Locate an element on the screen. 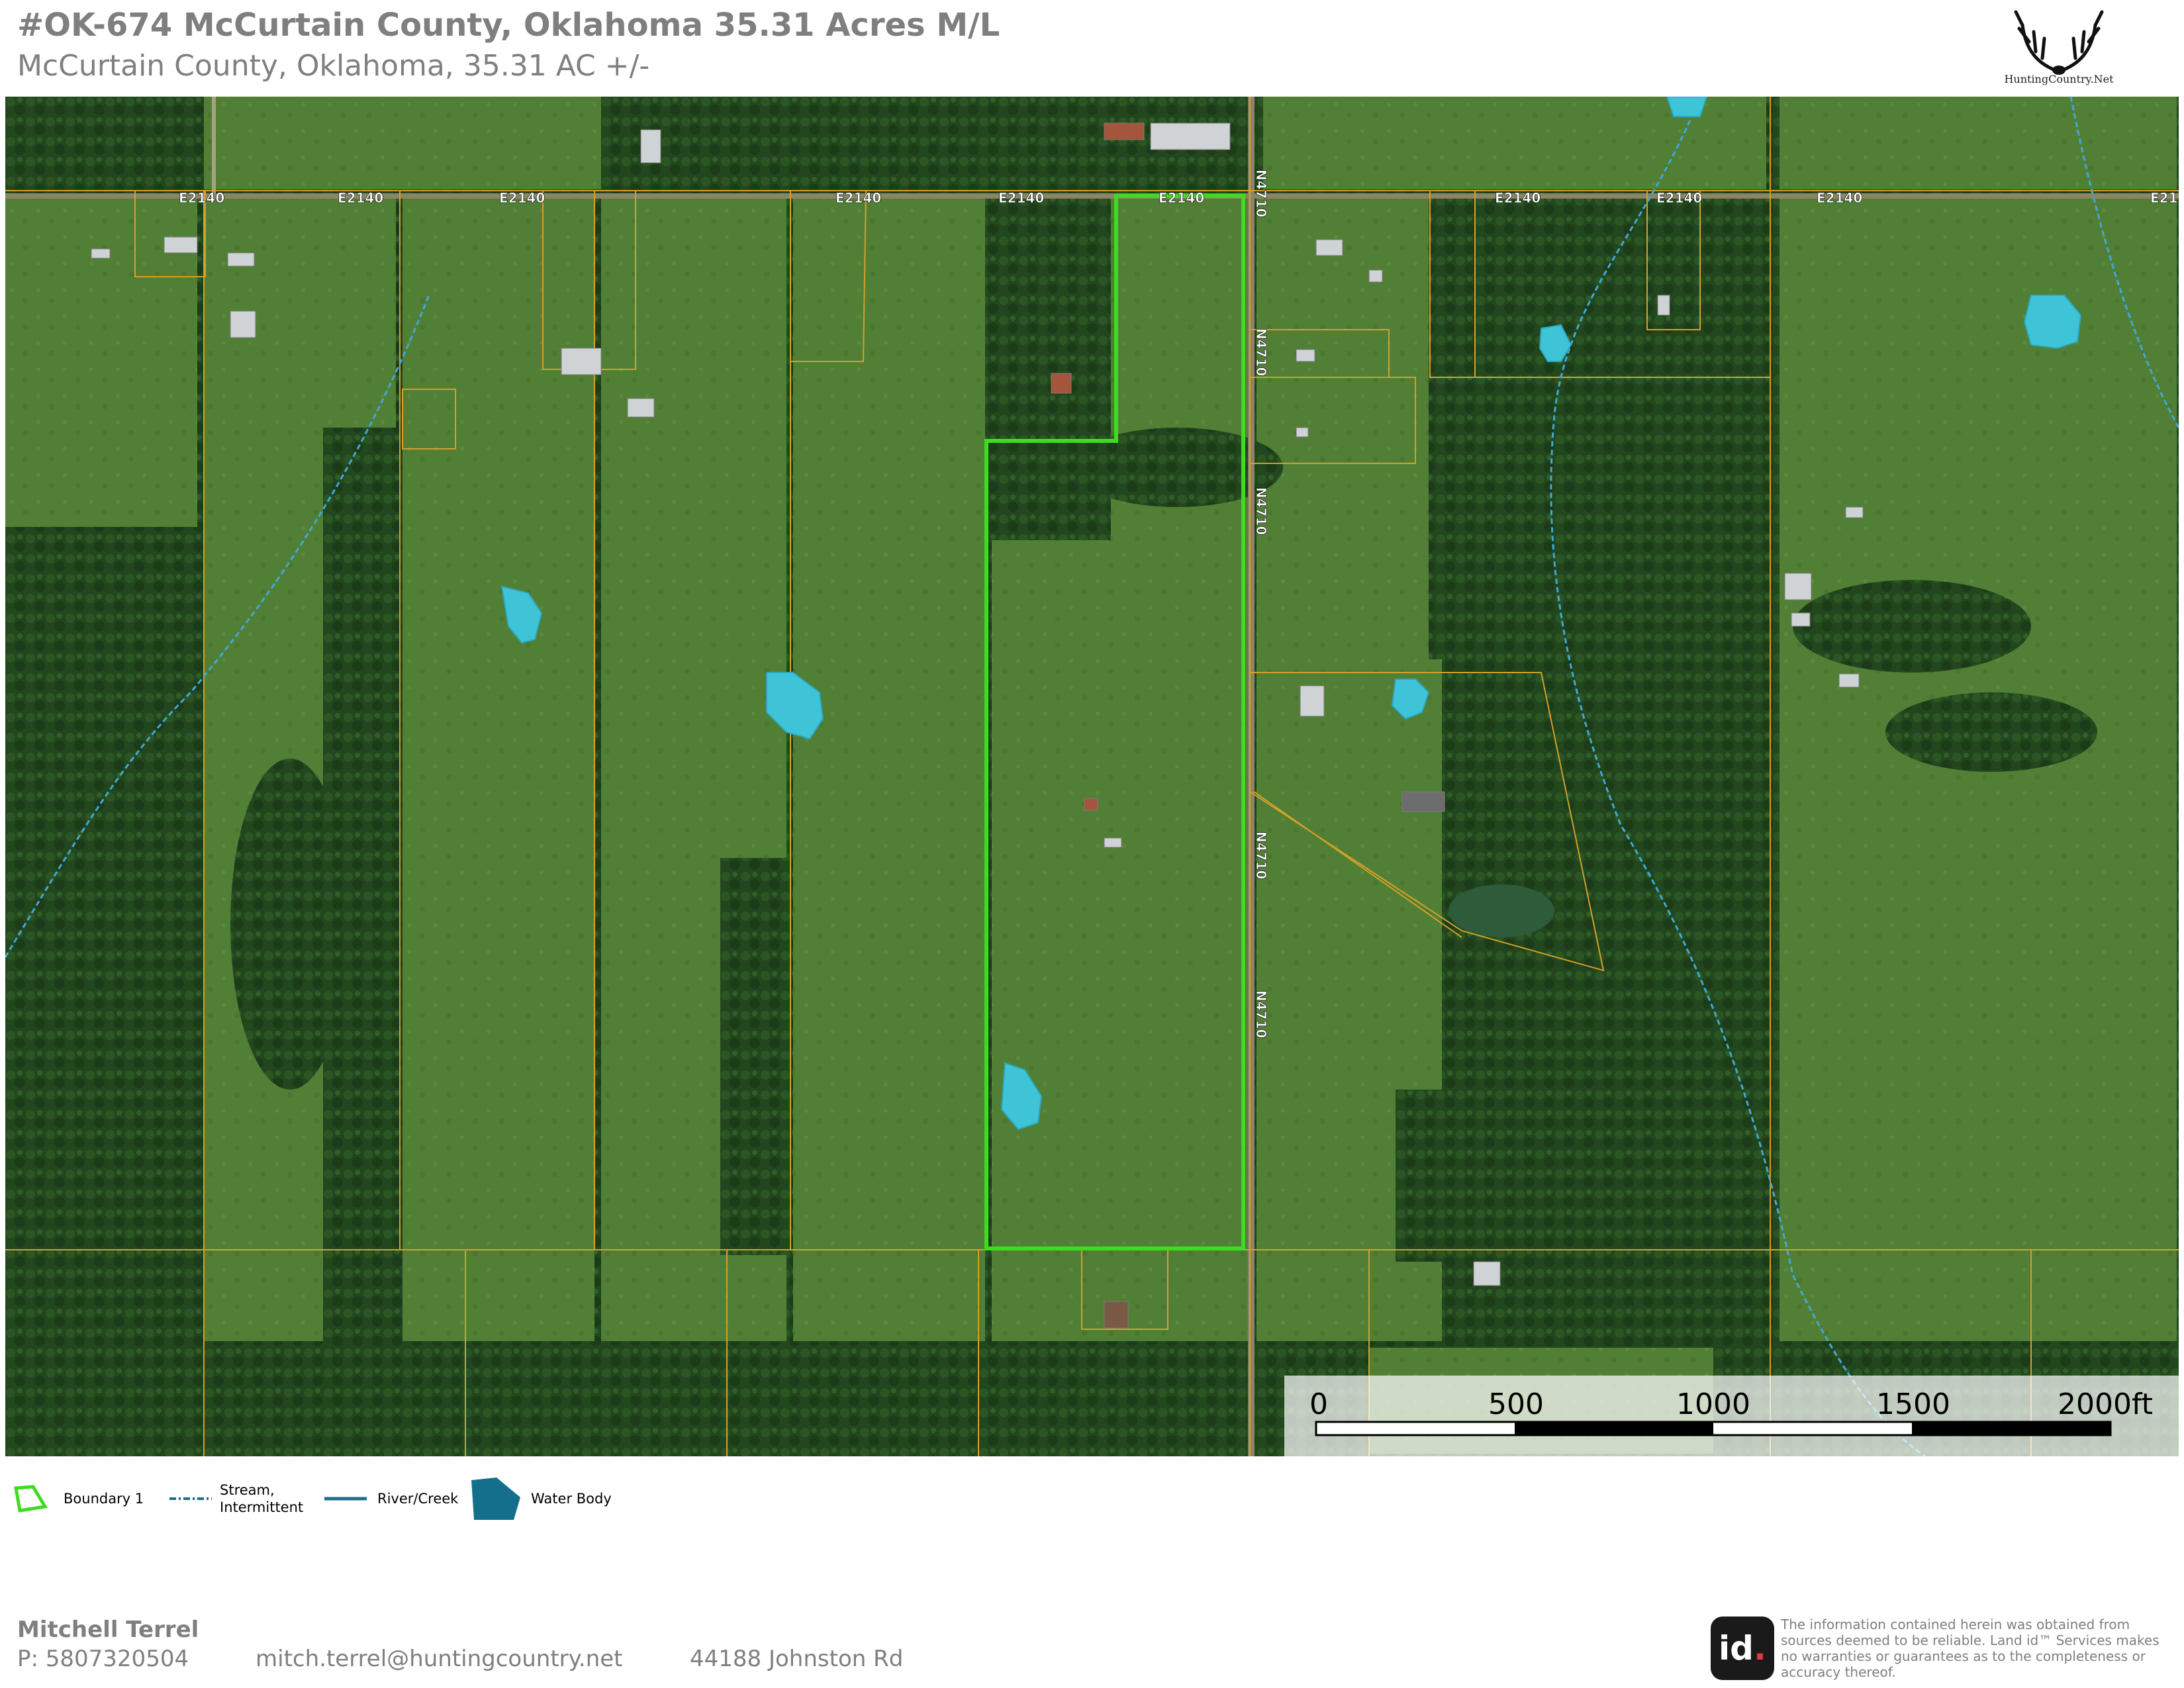  scale-label-500: 500 is located at coordinates (1516, 1404).